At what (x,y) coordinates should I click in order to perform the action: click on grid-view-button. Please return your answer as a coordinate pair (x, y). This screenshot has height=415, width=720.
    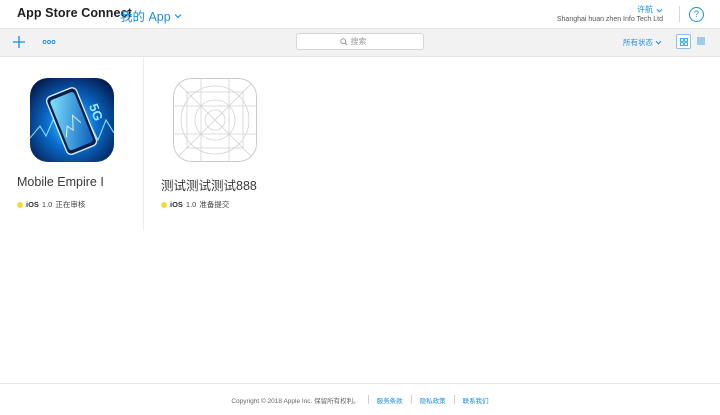
    Looking at the image, I should click on (683, 41).